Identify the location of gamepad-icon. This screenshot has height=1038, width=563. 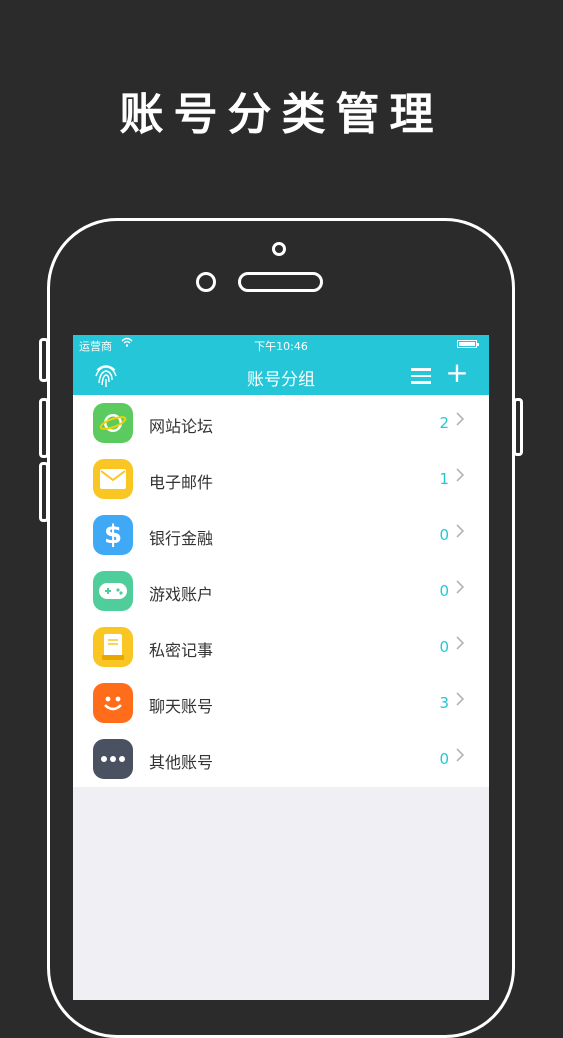
(113, 591).